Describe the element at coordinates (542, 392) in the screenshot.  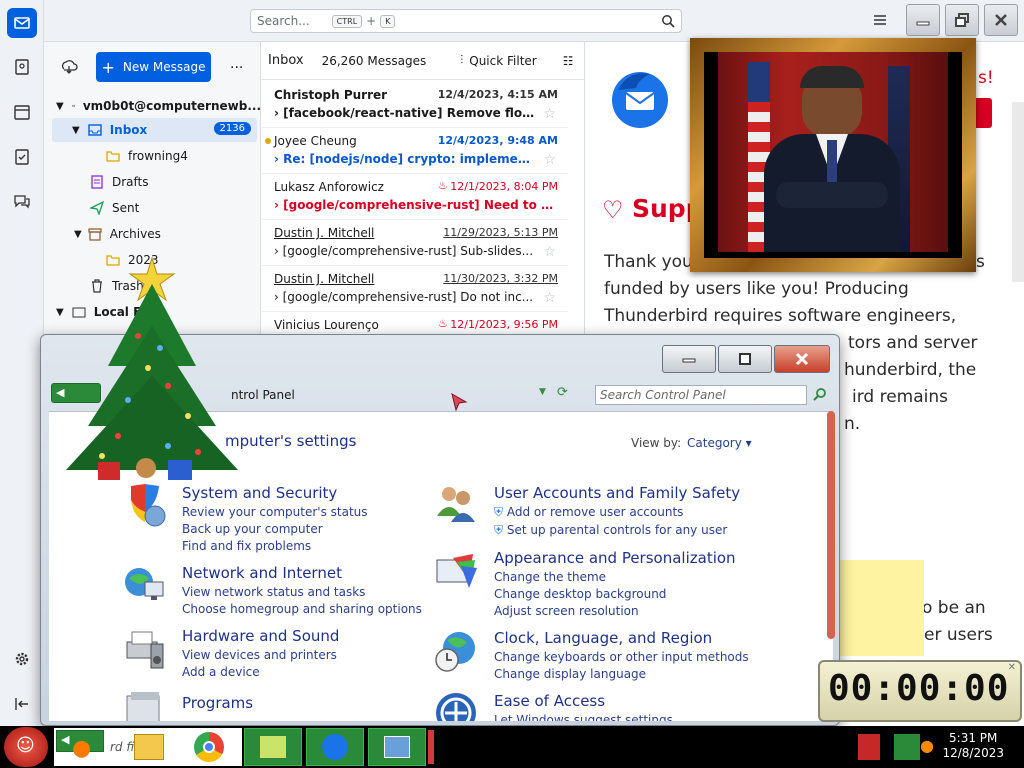
I see `address-dropdown-icon: ▼` at that location.